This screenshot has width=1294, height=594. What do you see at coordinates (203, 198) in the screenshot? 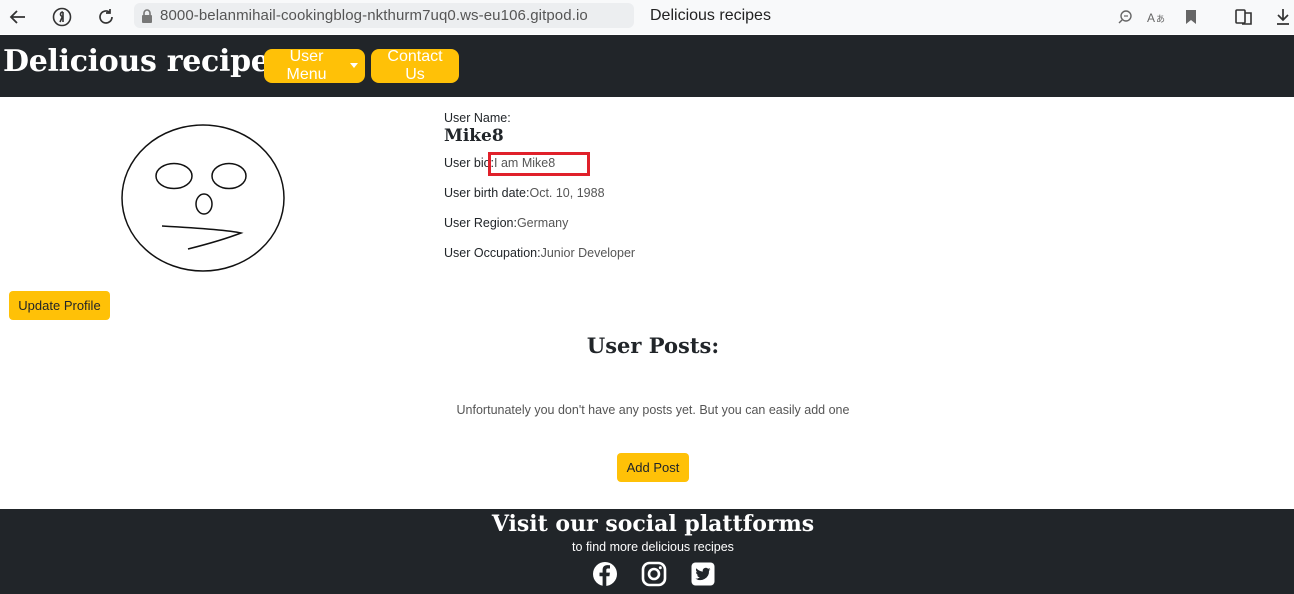
I see `profile-avatar` at bounding box center [203, 198].